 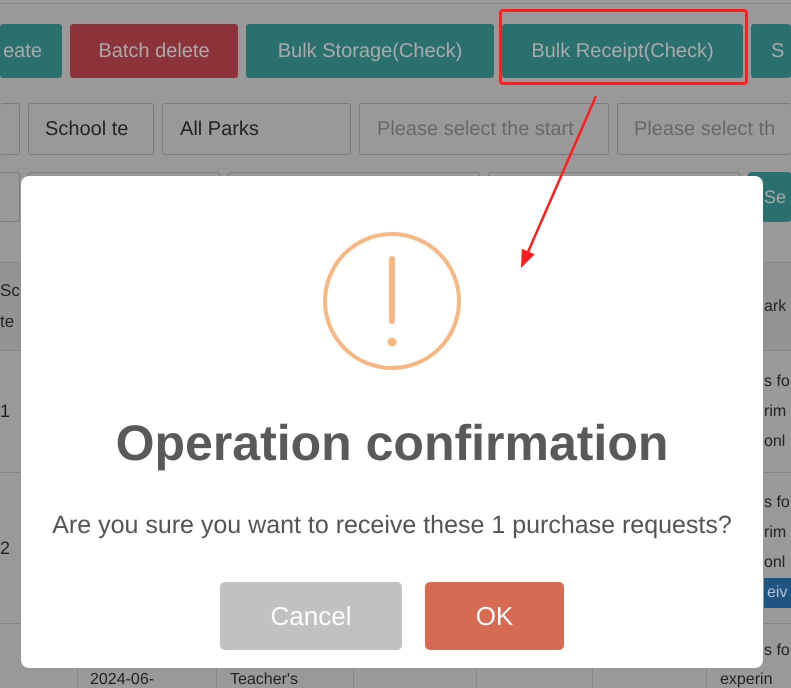 What do you see at coordinates (5, 411) in the screenshot?
I see `row-number: 1` at bounding box center [5, 411].